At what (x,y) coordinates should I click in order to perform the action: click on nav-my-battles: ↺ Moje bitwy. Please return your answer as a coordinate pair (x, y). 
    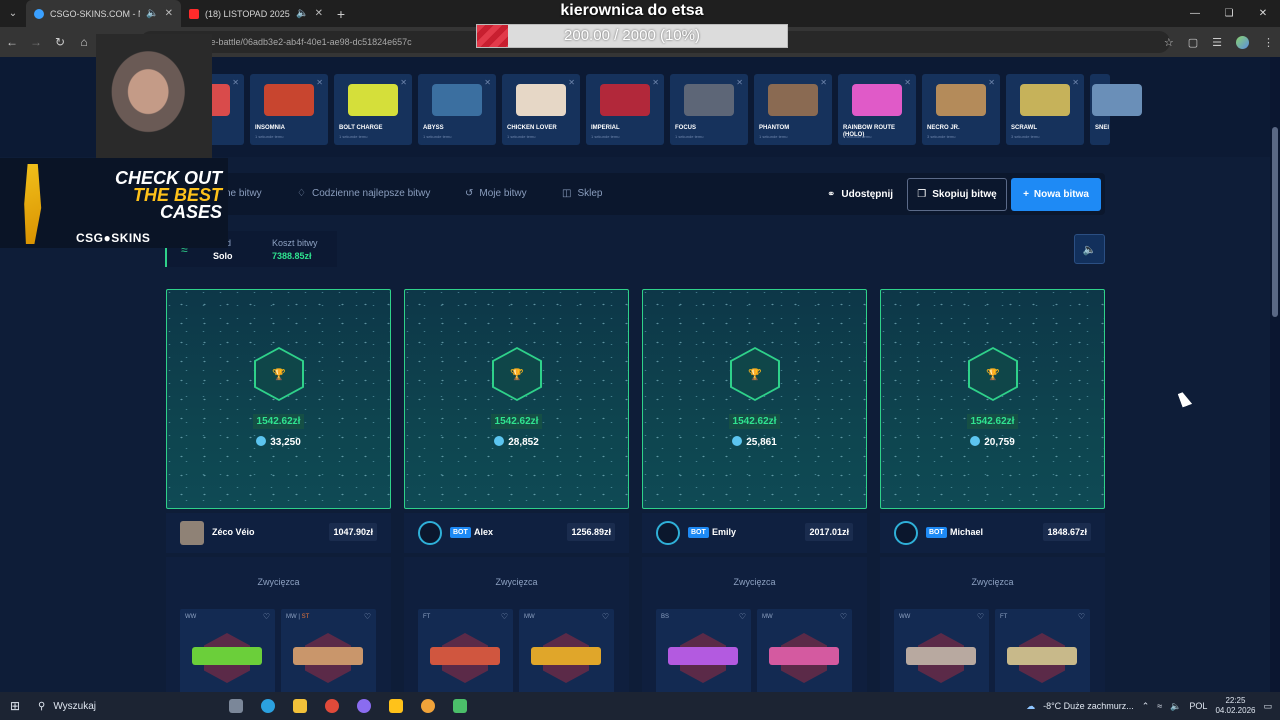
    Looking at the image, I should click on (496, 194).